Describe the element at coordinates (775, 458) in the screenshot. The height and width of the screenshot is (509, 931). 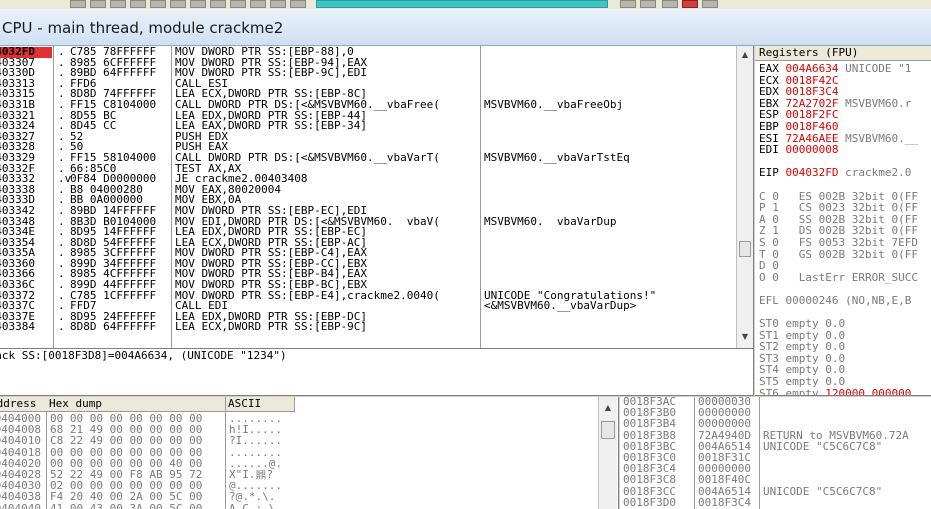
I see `stack-row: 0018F3C0 0018F31C` at that location.